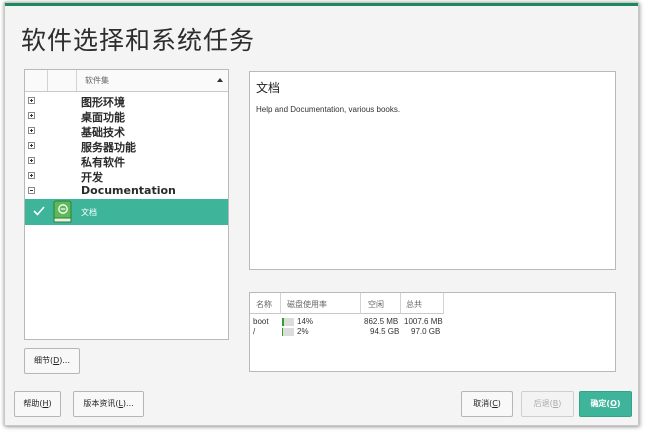 The width and height of the screenshot is (645, 432). I want to click on help-button: 帮助(H), so click(37, 404).